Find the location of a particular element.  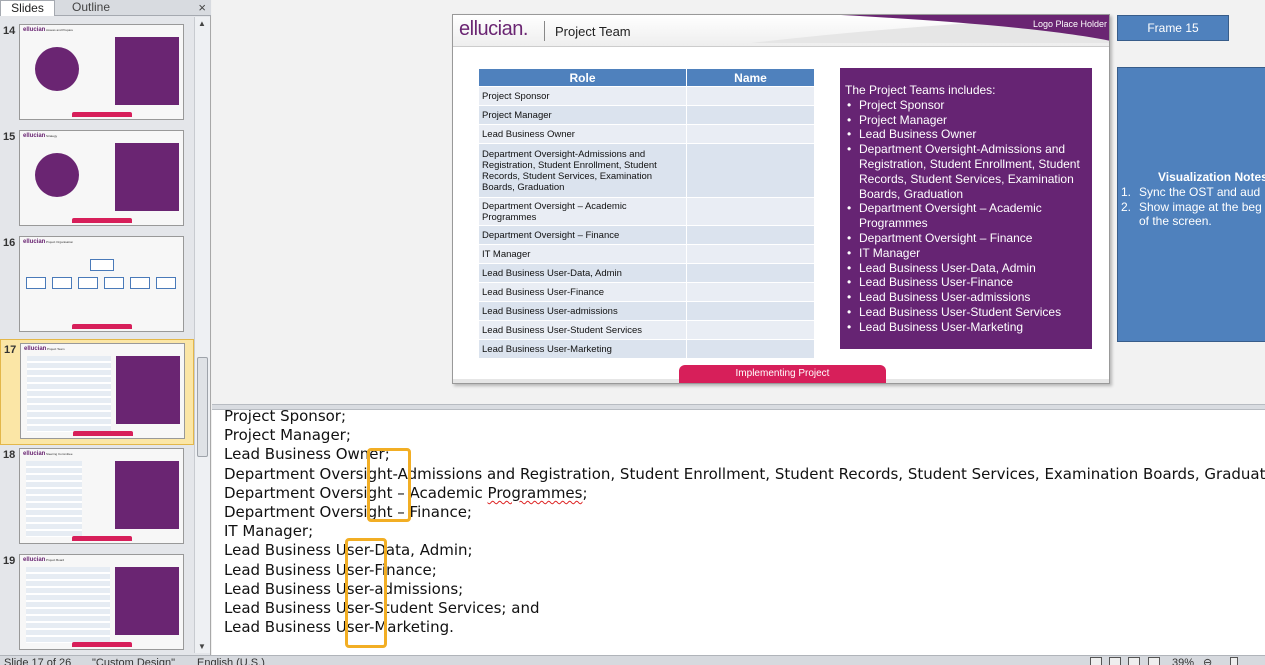

role-cell: Lead Business Owner is located at coordinates (582, 134).